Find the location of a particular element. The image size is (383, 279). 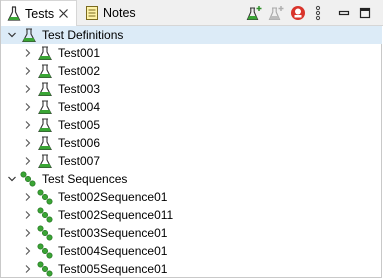

more-options-button is located at coordinates (318, 13).